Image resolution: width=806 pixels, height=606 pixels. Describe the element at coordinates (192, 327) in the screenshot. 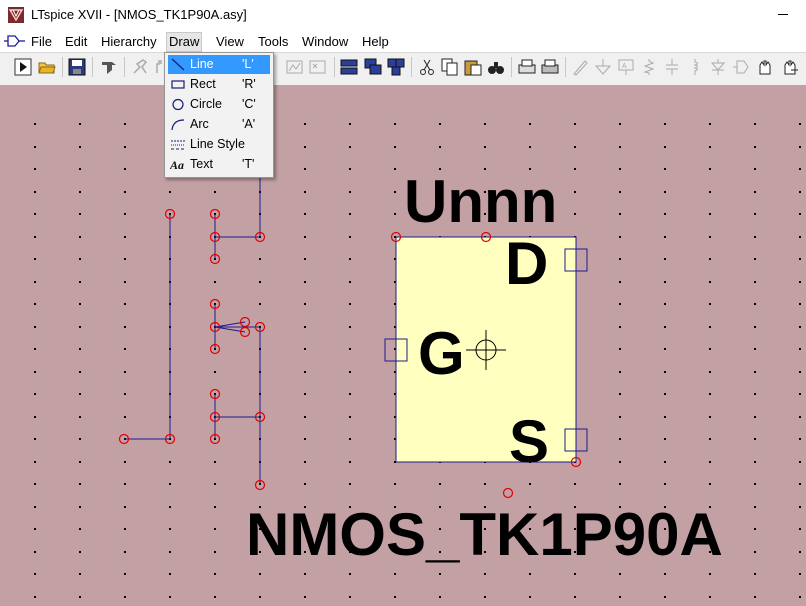

I see `mosfet-graphic` at that location.